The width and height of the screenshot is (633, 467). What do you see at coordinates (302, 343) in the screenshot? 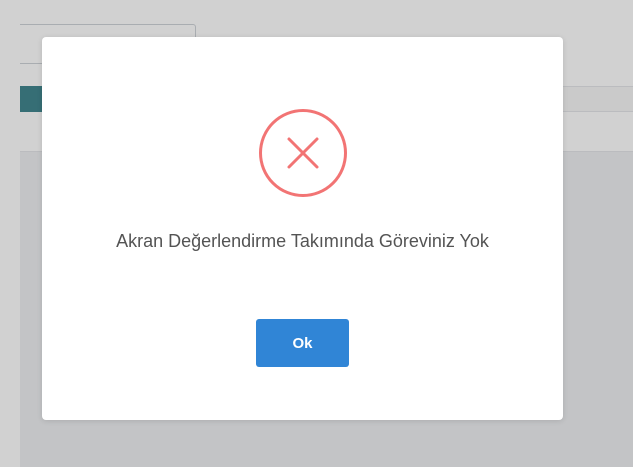
I see `ok-button: Ok` at bounding box center [302, 343].